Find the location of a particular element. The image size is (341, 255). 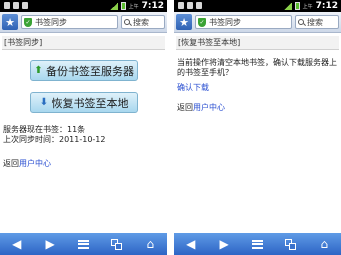

confirm-download-link: 确认下载 is located at coordinates (193, 88).